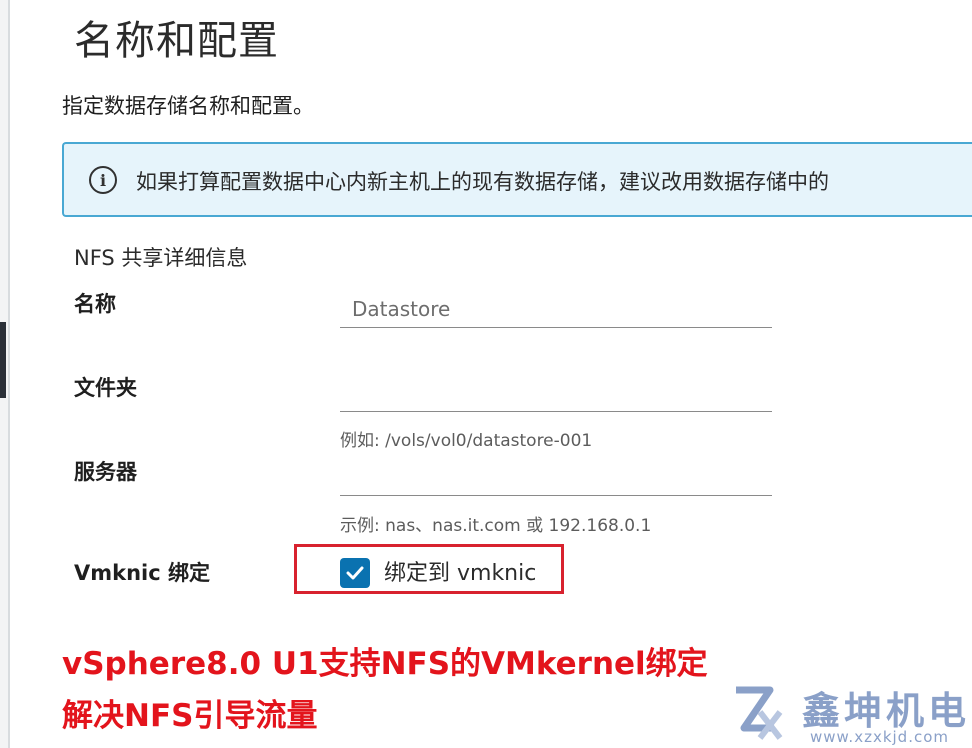 The image size is (972, 748). I want to click on server-input, so click(556, 476).